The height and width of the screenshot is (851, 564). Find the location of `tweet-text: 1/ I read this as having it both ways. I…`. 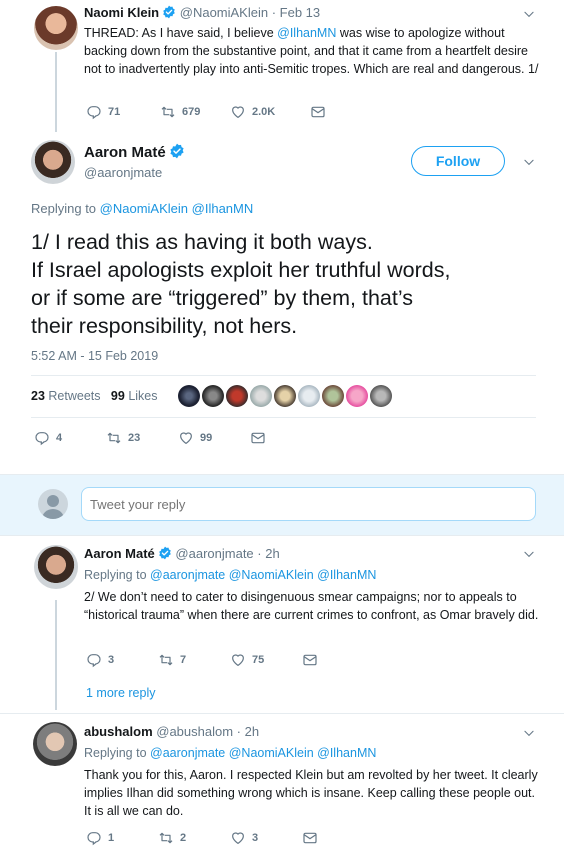

tweet-text: 1/ I read this as having it both ways. I… is located at coordinates (241, 284).